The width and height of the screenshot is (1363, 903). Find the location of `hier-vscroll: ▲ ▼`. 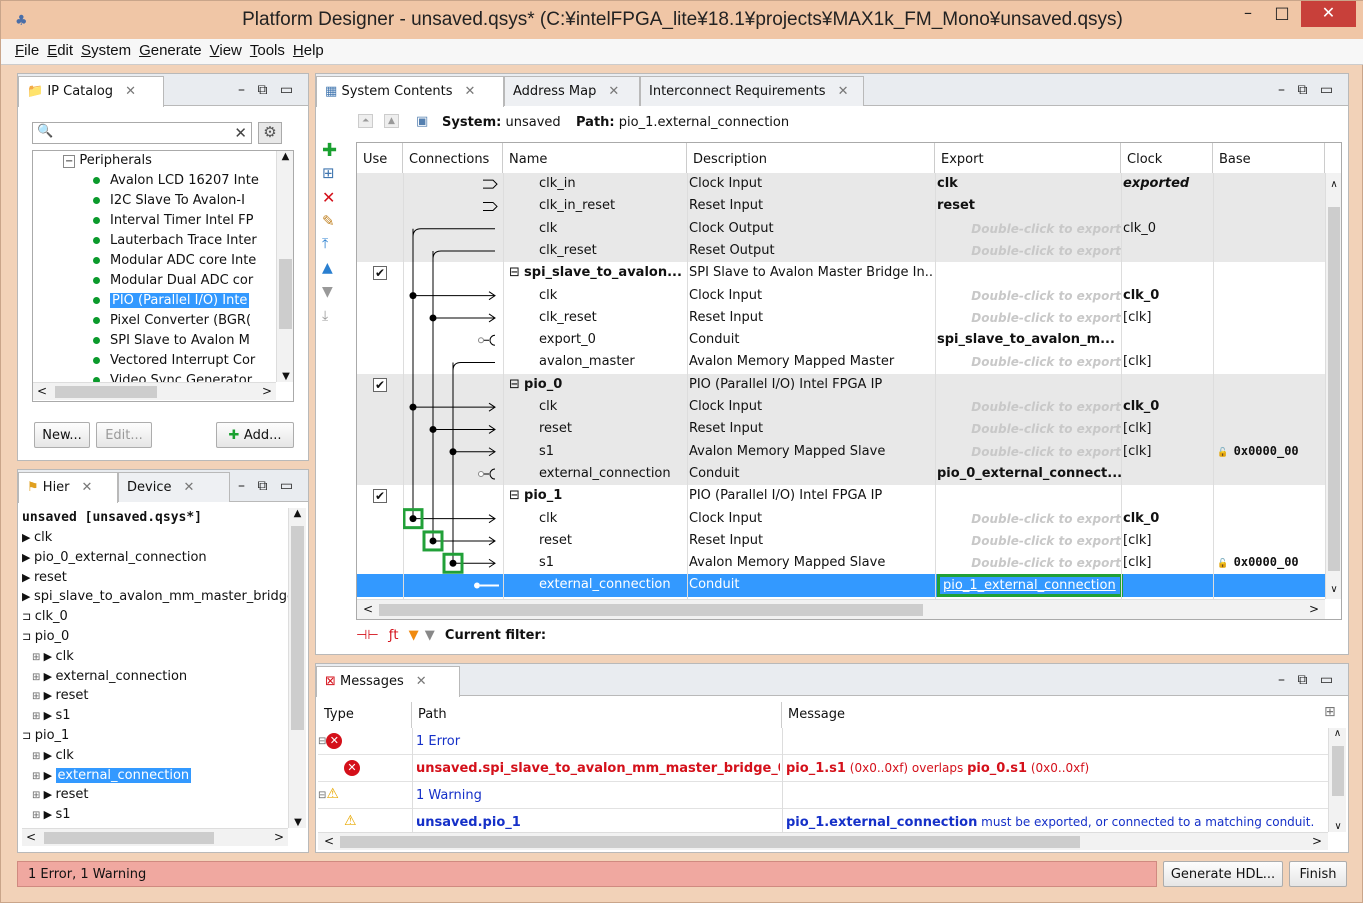

hier-vscroll: ▲ ▼ is located at coordinates (297, 668).